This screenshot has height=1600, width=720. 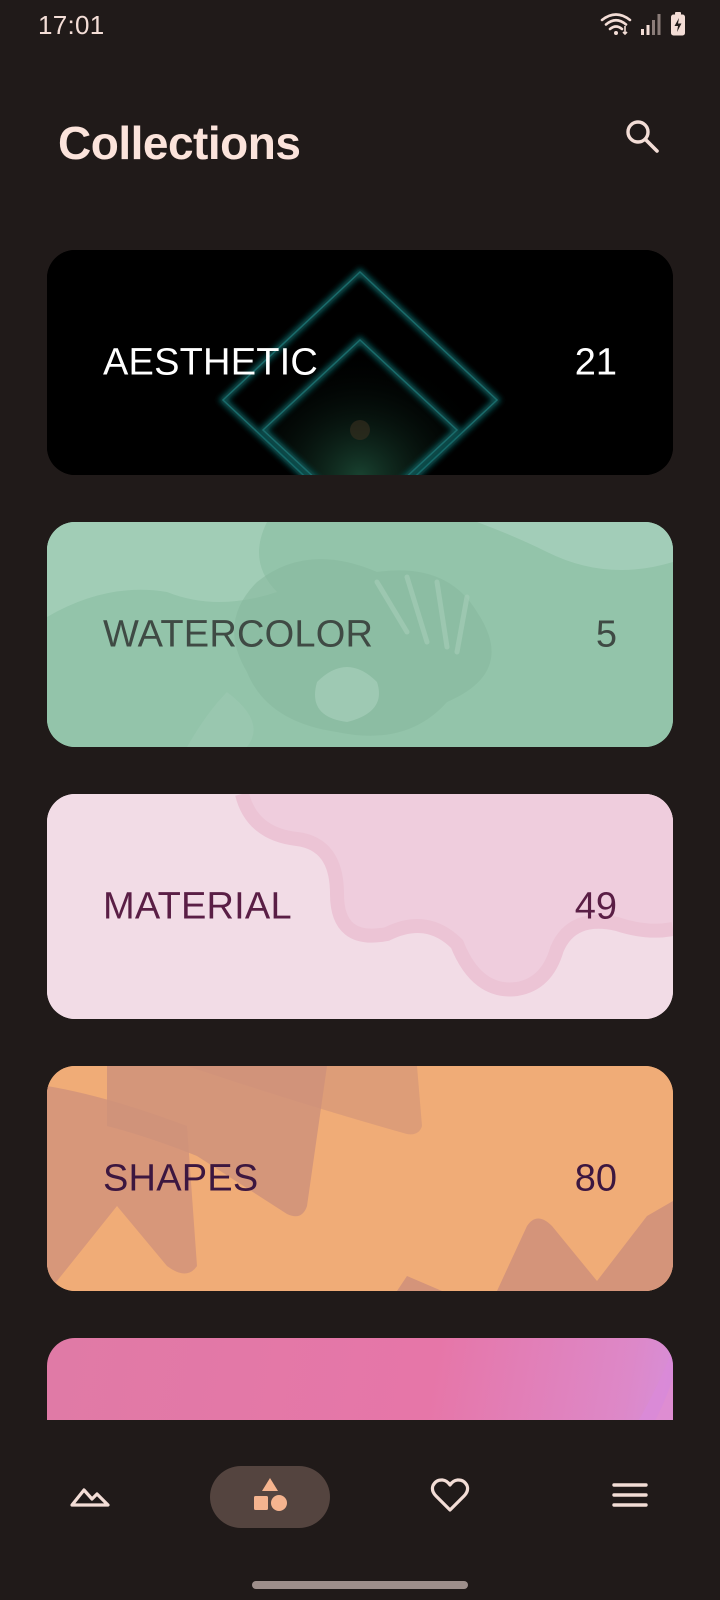 I want to click on page-title: Collections, so click(x=179, y=143).